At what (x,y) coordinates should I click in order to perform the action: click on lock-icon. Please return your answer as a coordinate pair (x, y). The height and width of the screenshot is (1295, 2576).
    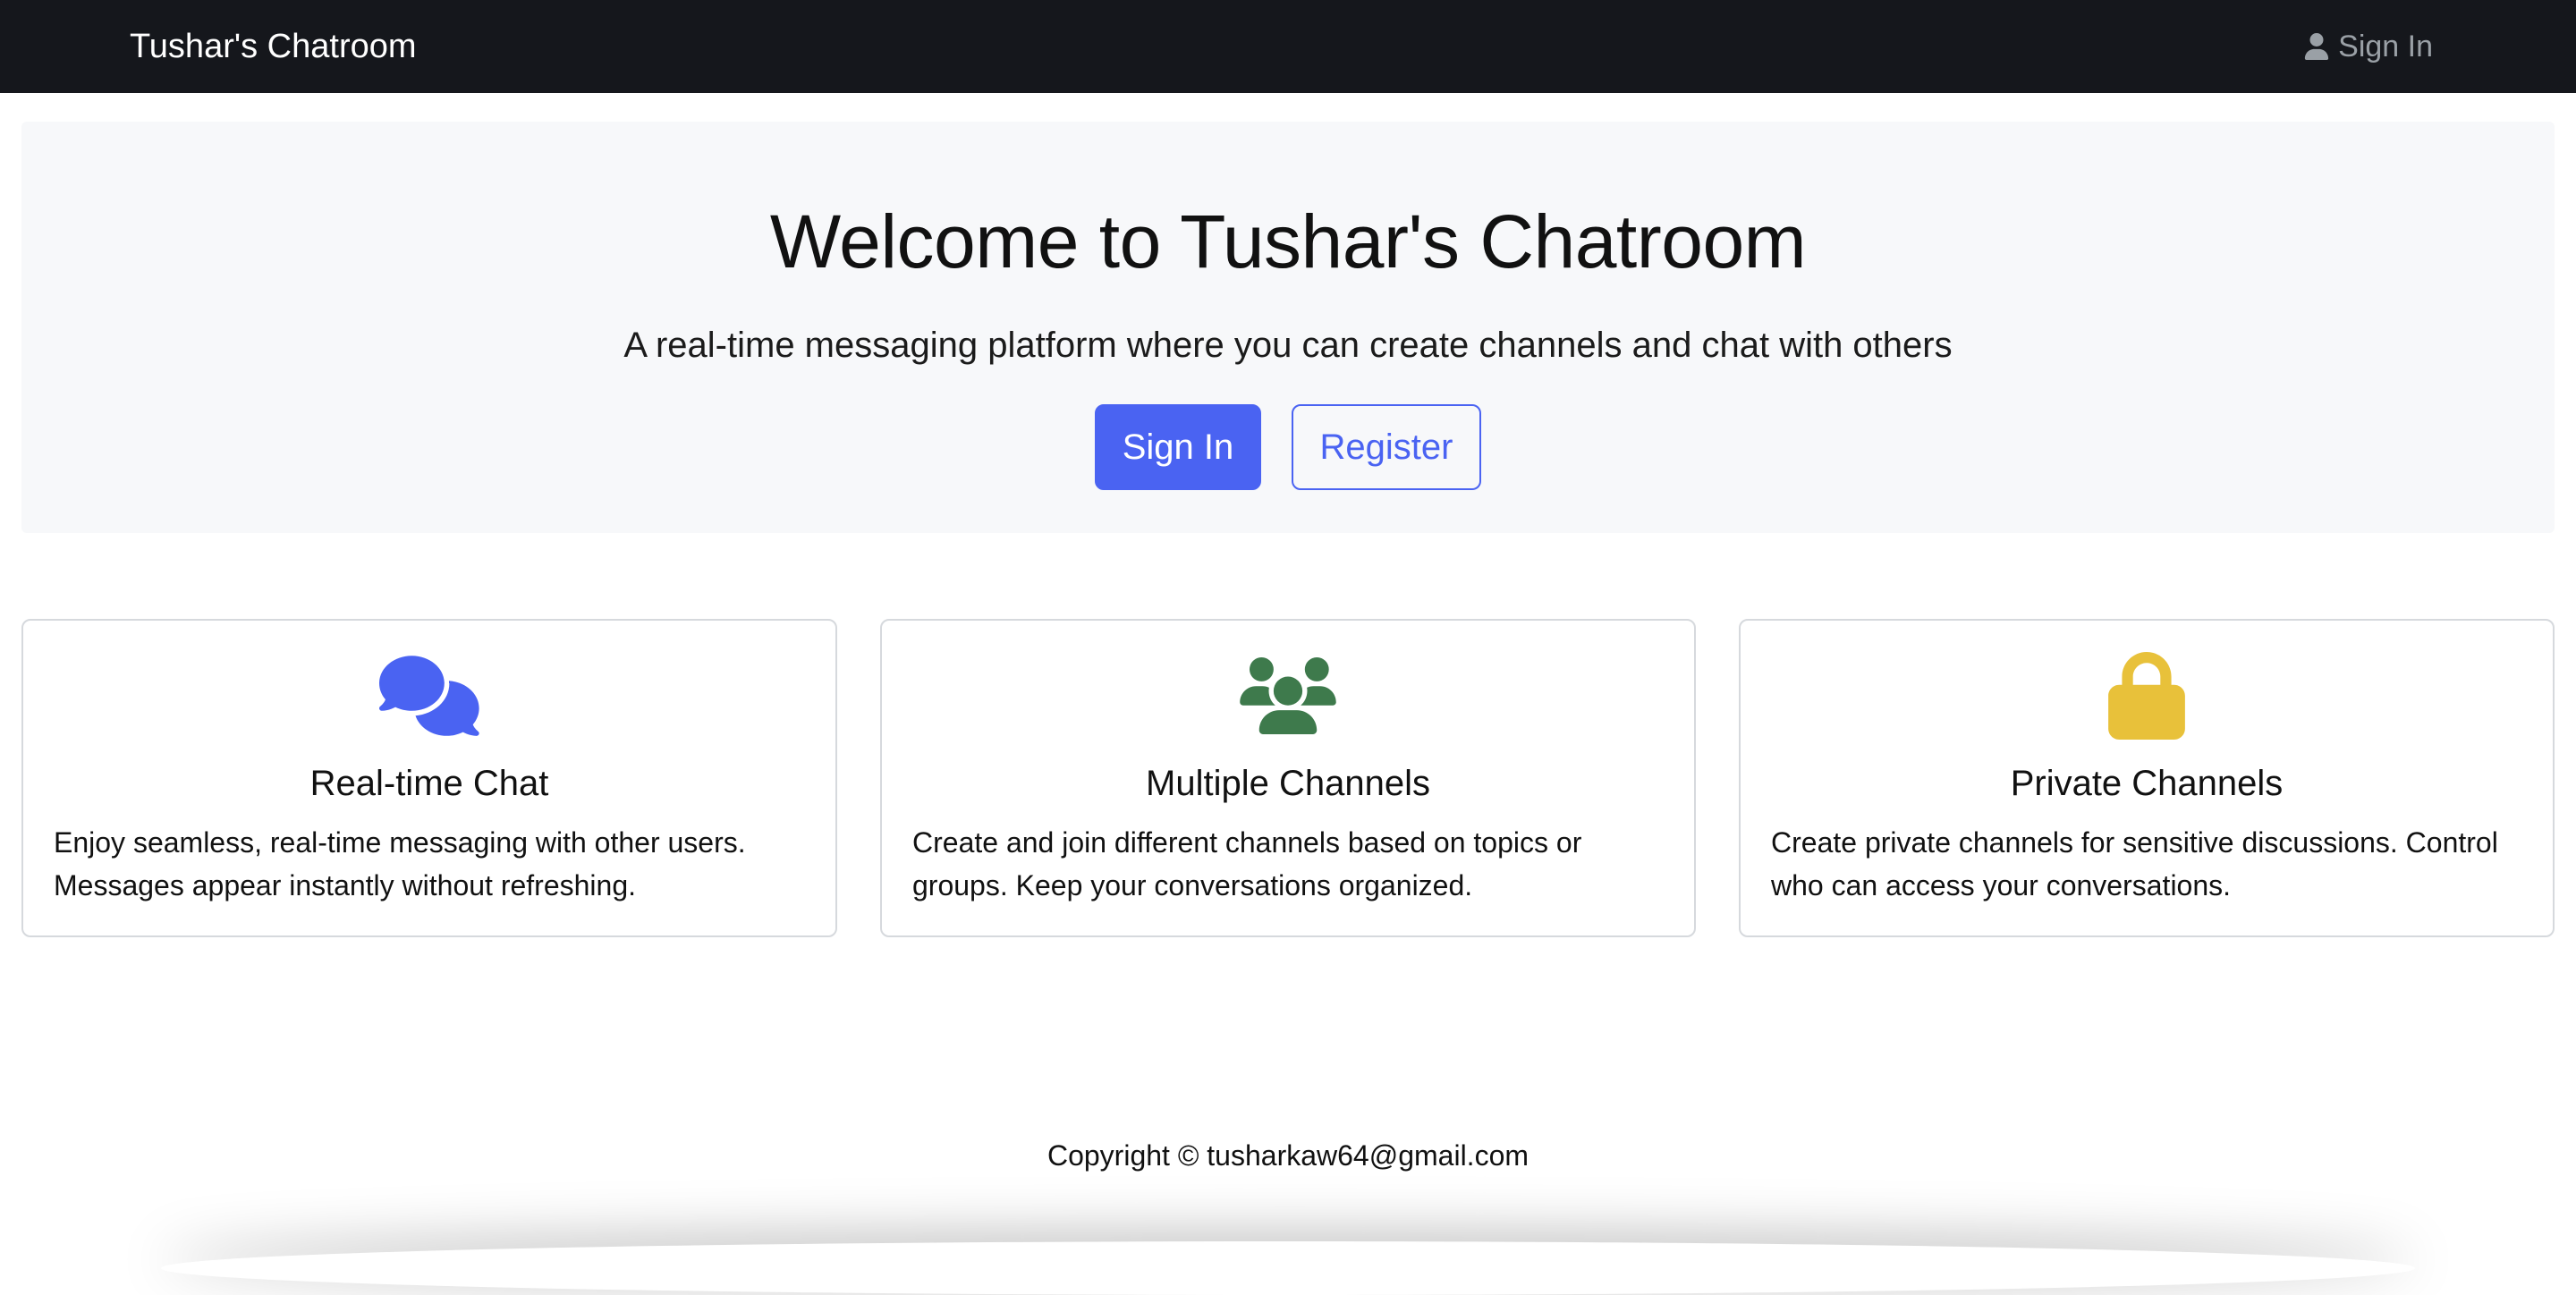
    Looking at the image, I should click on (2147, 696).